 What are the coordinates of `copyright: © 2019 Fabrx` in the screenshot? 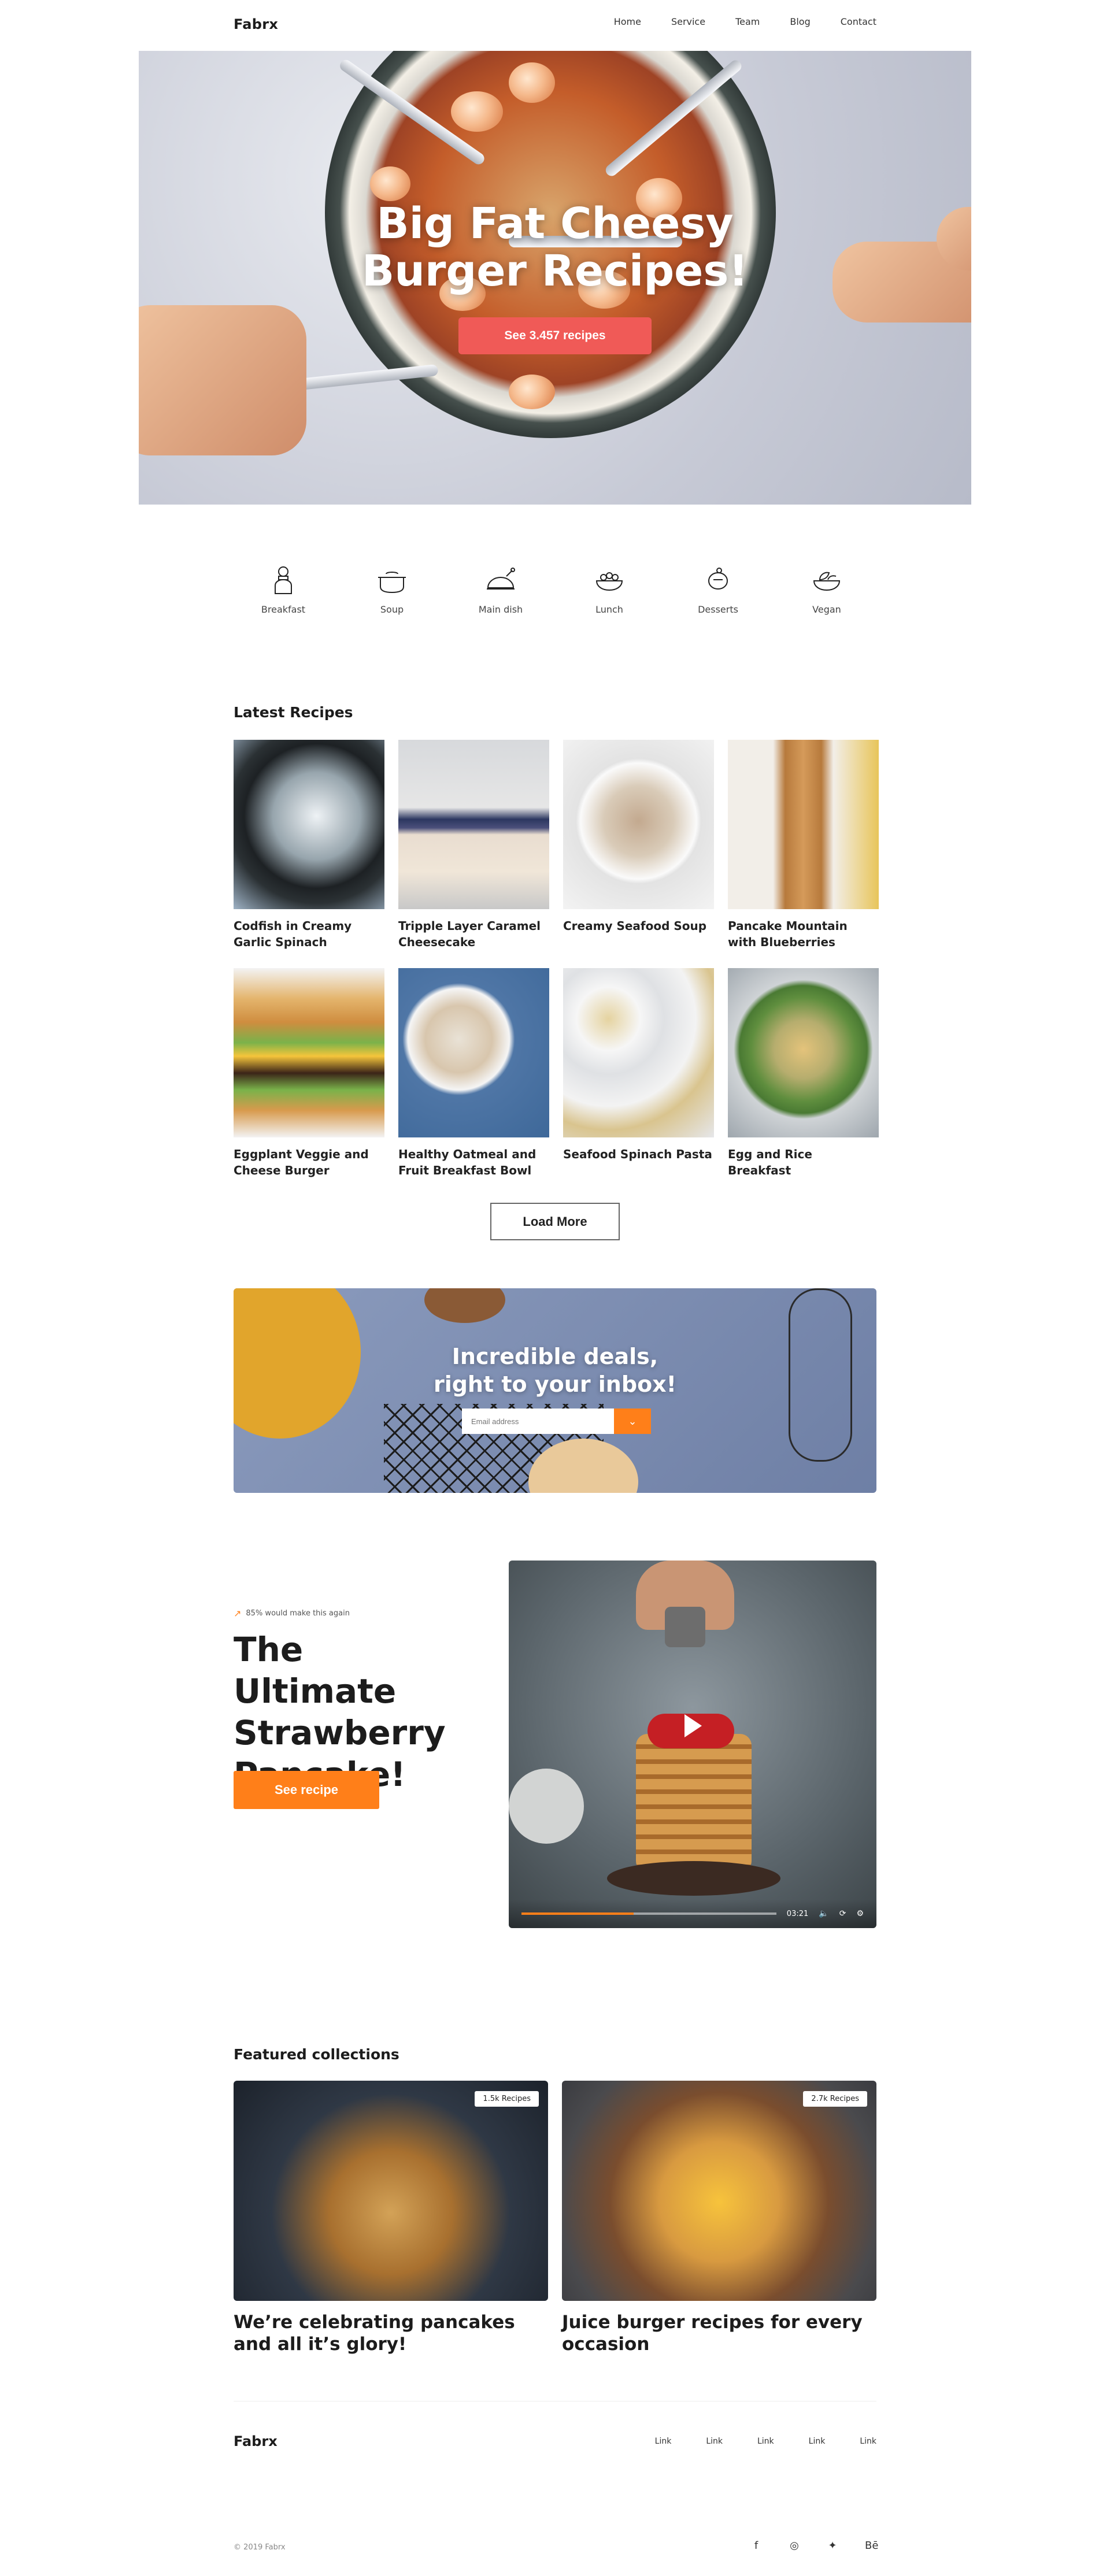 It's located at (260, 2547).